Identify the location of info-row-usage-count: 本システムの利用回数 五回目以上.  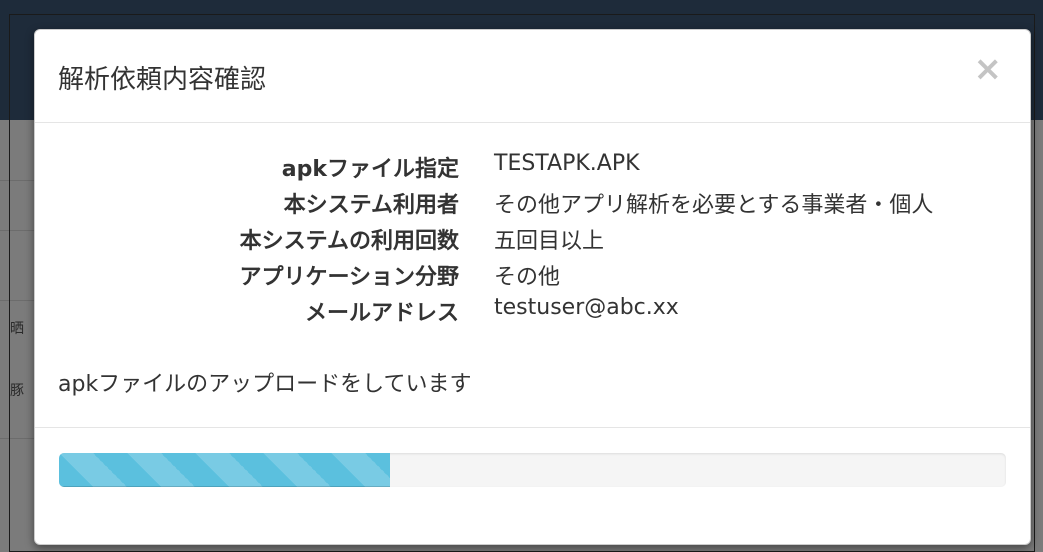
(532, 240).